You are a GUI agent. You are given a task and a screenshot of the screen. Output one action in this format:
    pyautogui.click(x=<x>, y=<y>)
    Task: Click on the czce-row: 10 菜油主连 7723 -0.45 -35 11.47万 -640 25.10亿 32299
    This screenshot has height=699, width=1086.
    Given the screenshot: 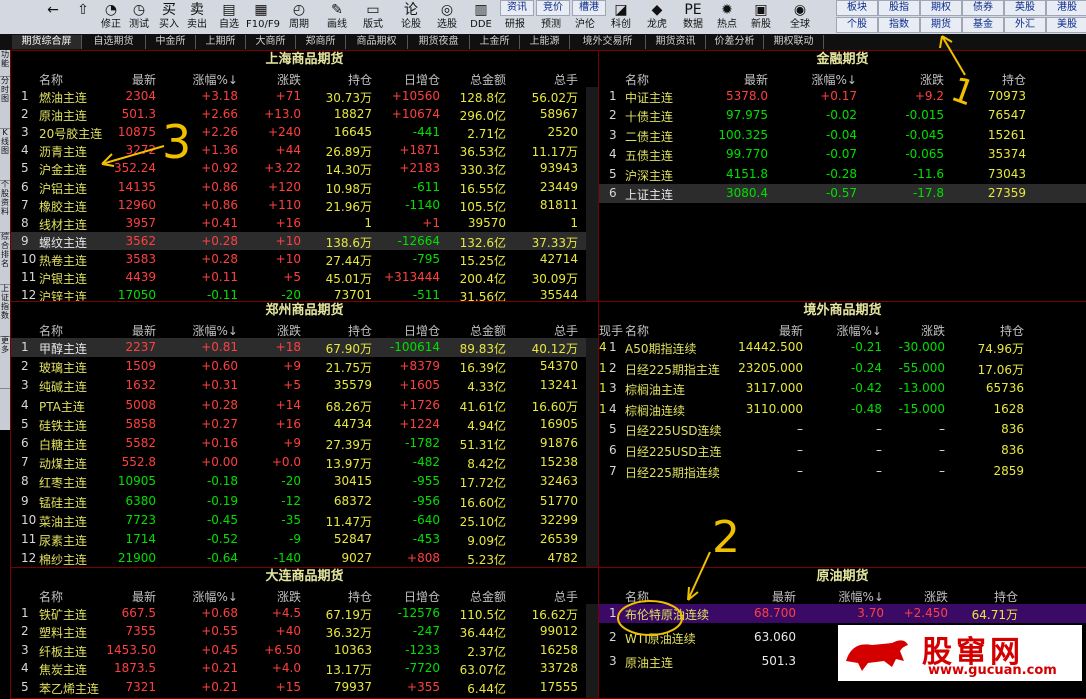 What is the action you would take?
    pyautogui.click(x=304, y=520)
    